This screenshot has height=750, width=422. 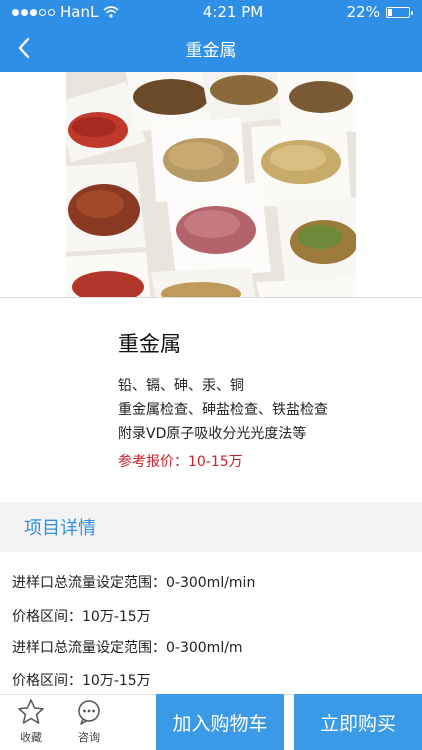 I want to click on product-method: 附录VD原子吸收分光光度法等, so click(x=212, y=434).